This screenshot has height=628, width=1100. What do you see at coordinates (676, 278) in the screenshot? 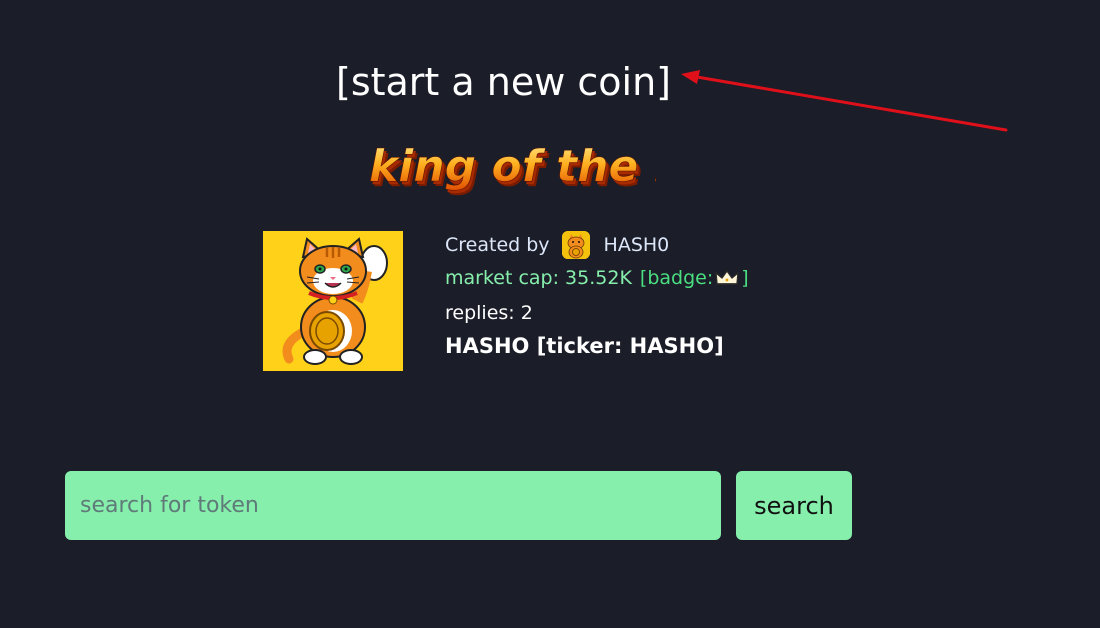
I see `badge-prefix: [badge:` at bounding box center [676, 278].